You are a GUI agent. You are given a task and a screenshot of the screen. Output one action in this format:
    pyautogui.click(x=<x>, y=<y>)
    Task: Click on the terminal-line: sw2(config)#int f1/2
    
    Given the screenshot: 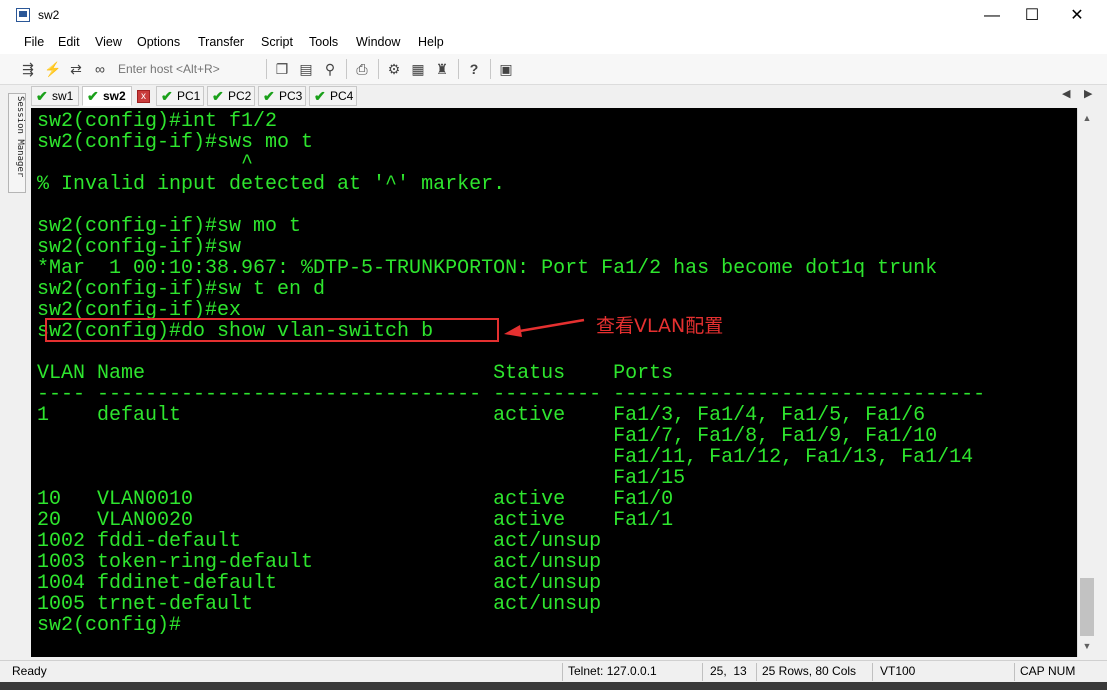 What is the action you would take?
    pyautogui.click(x=157, y=121)
    